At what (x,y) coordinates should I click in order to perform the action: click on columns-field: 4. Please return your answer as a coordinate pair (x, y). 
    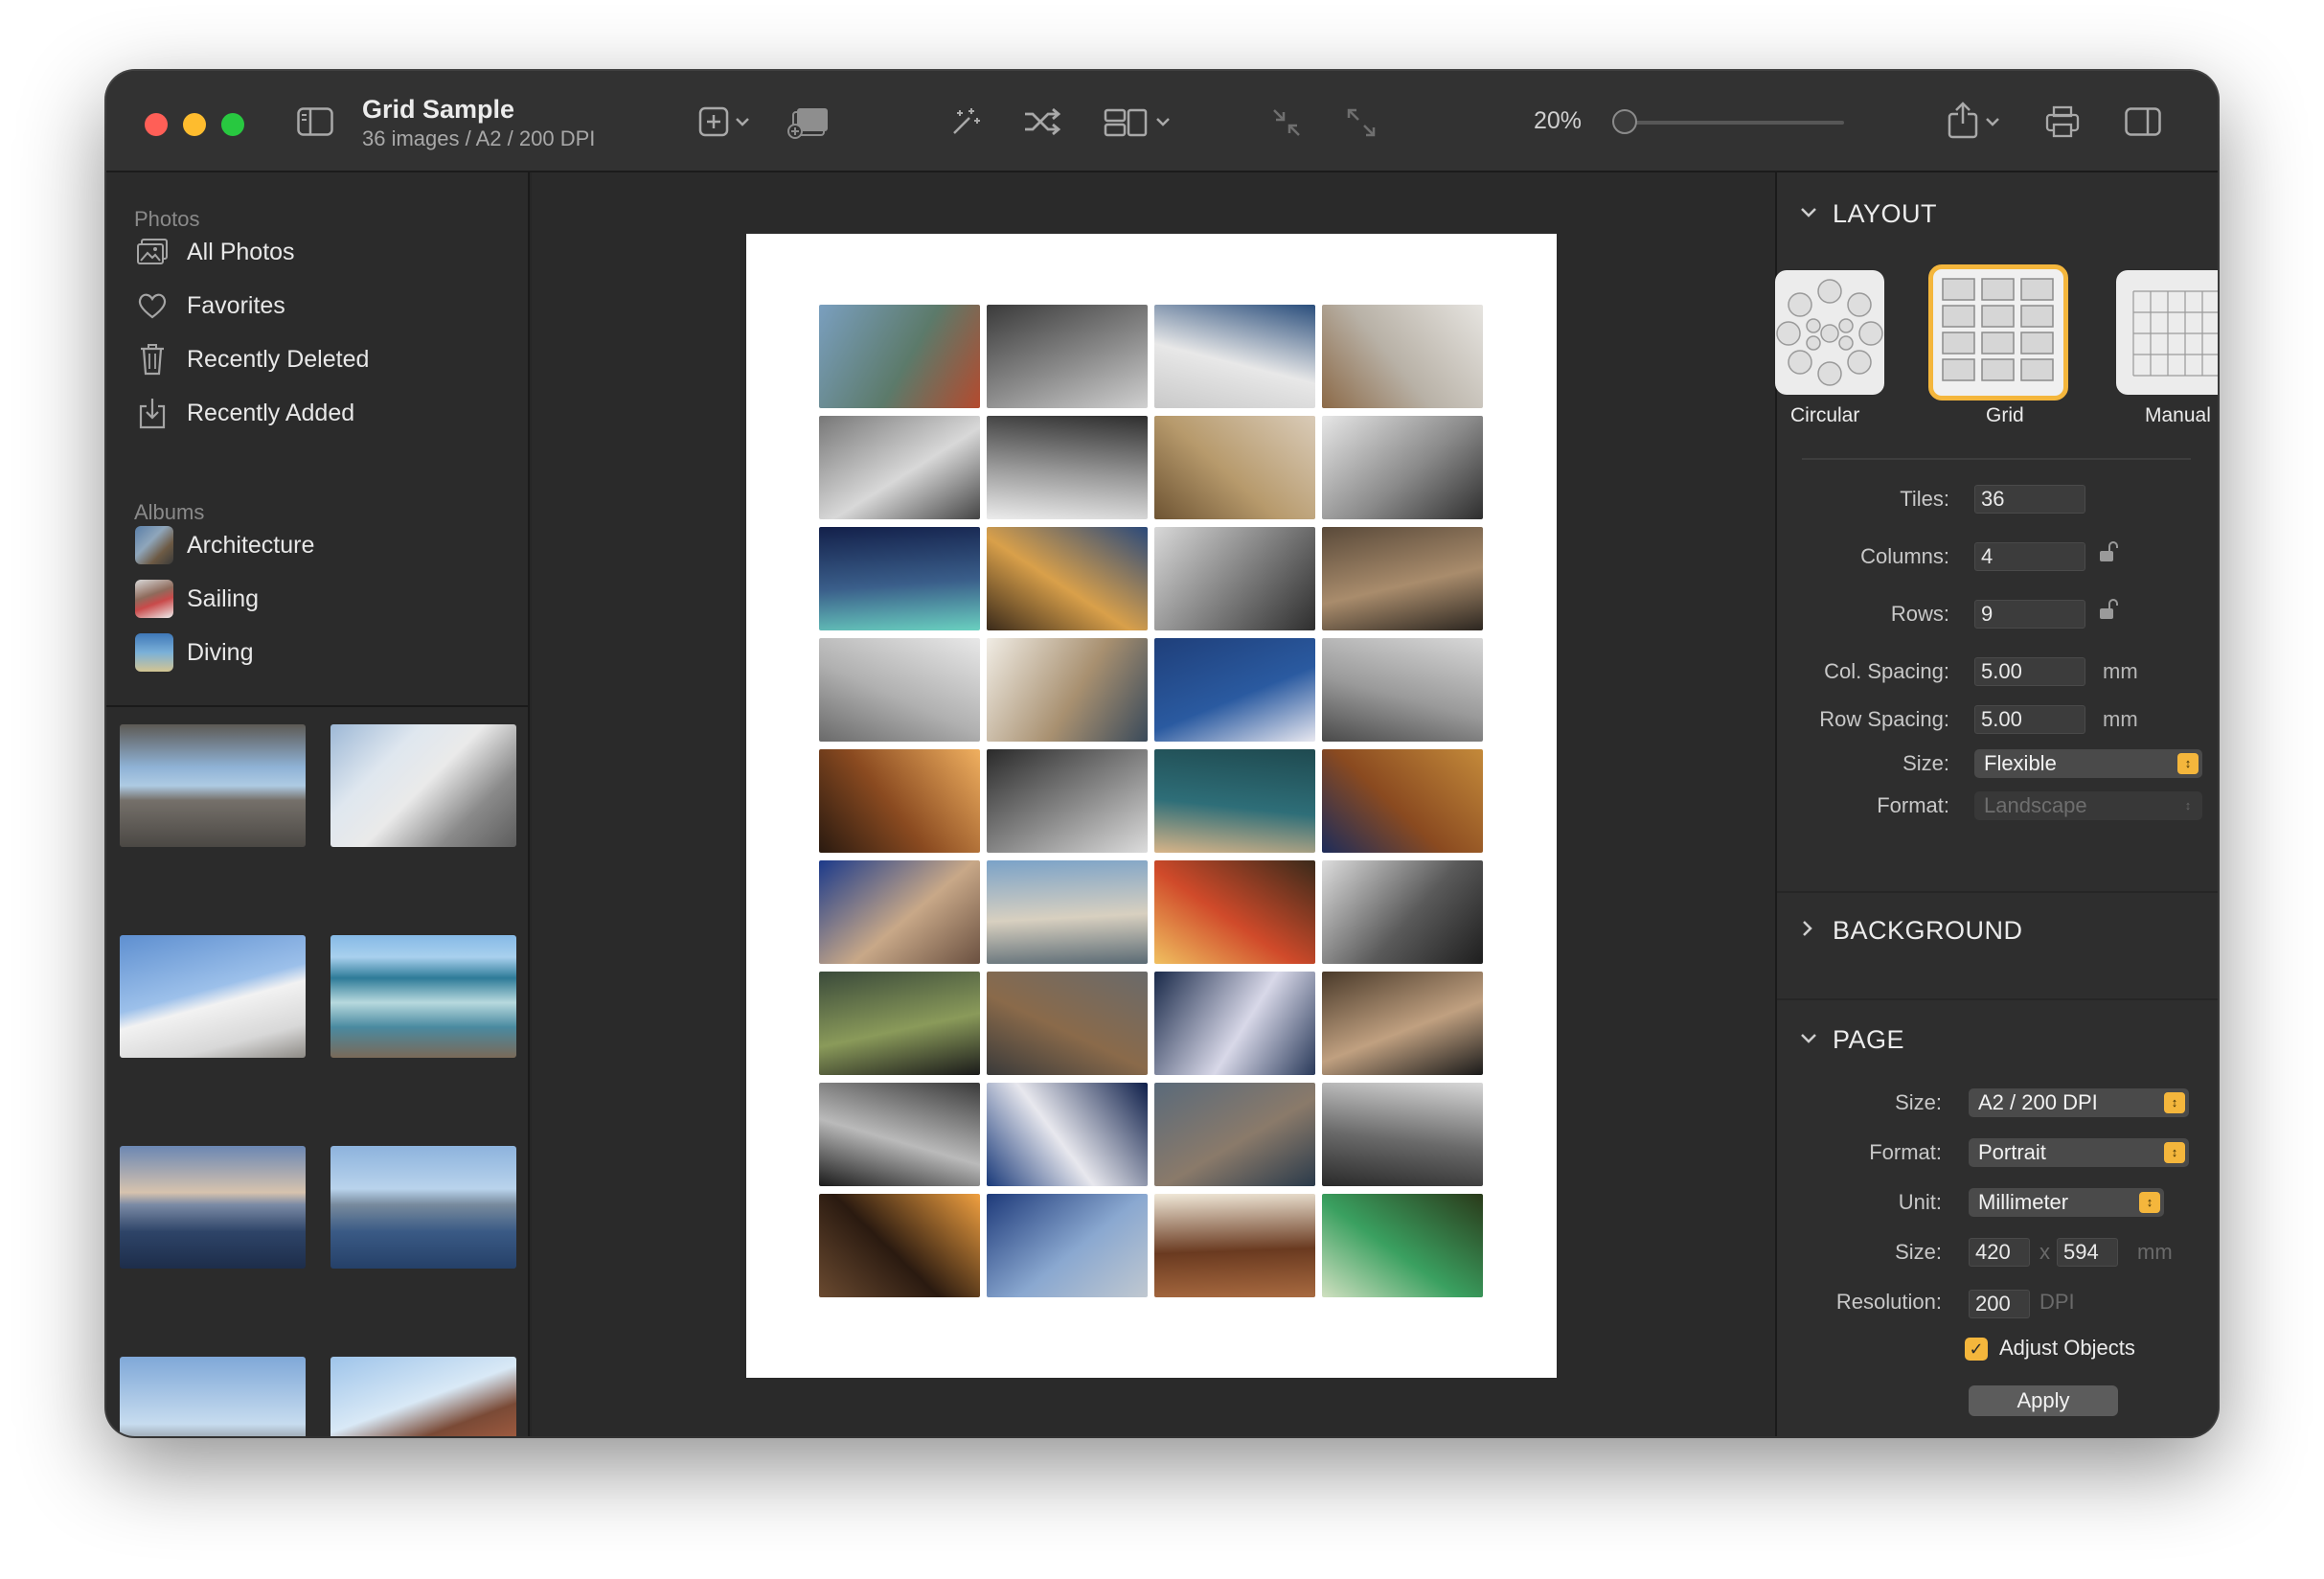
    Looking at the image, I should click on (2029, 556).